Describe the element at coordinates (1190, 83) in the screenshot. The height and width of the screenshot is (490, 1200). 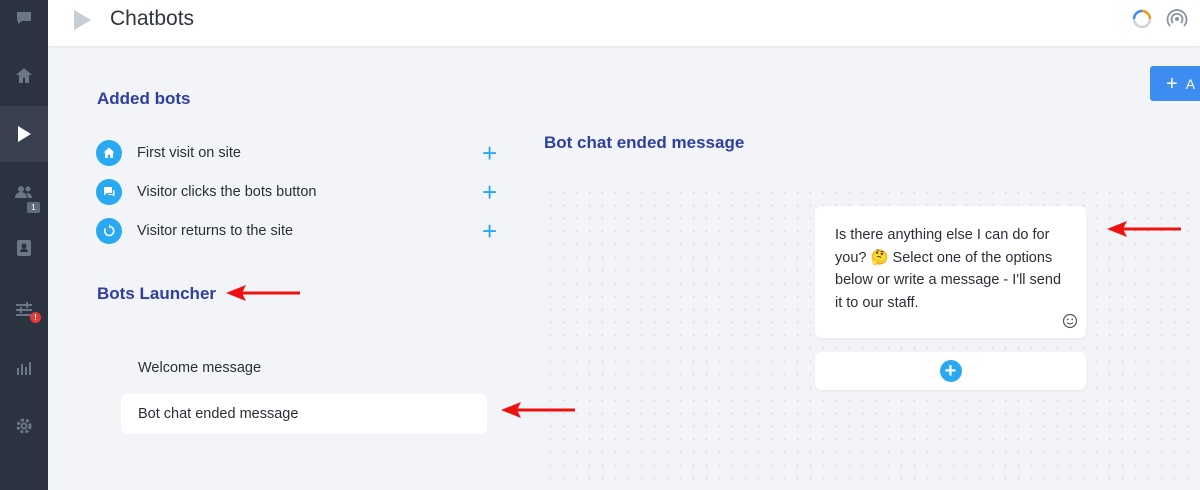
I see `add-bot-label: A` at that location.